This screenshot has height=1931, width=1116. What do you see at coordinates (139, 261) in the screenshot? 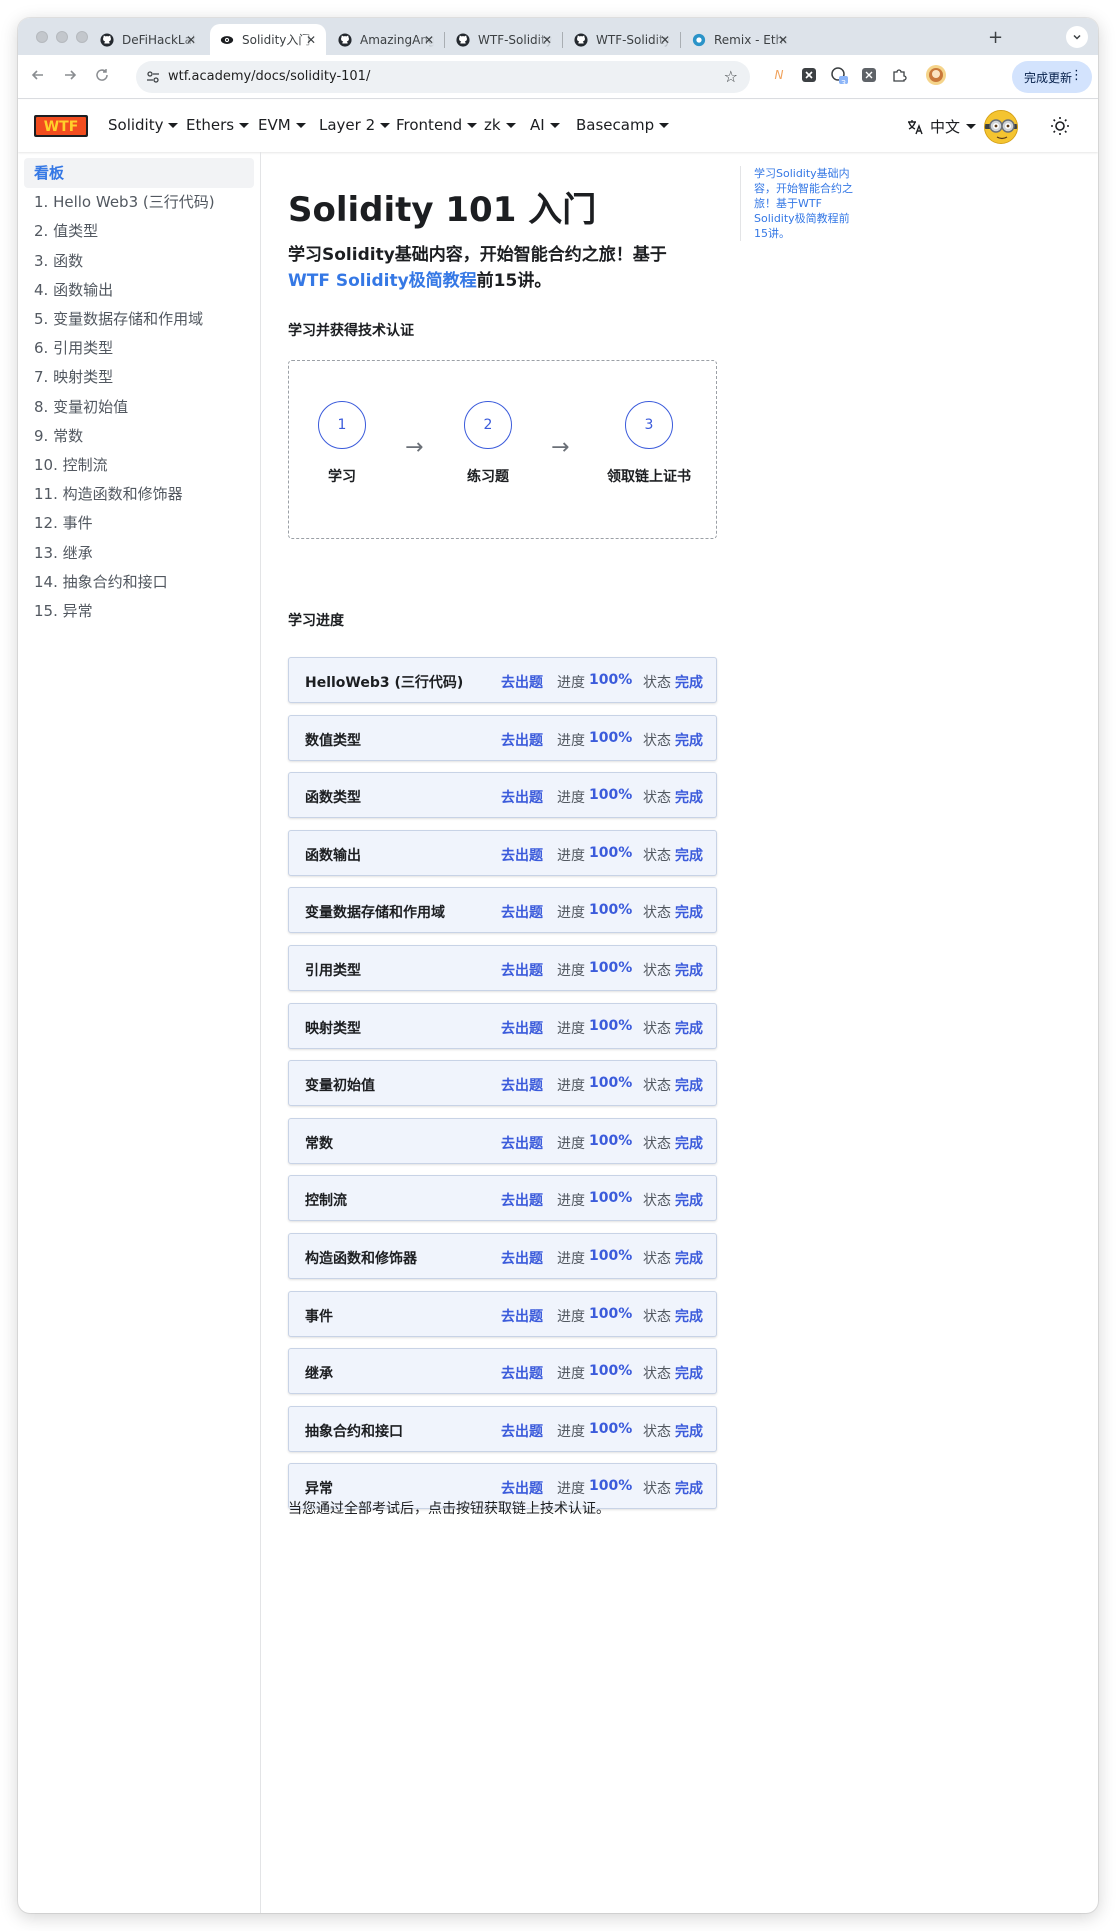
I see `sidebar-item-lesson: 3. 函数` at bounding box center [139, 261].